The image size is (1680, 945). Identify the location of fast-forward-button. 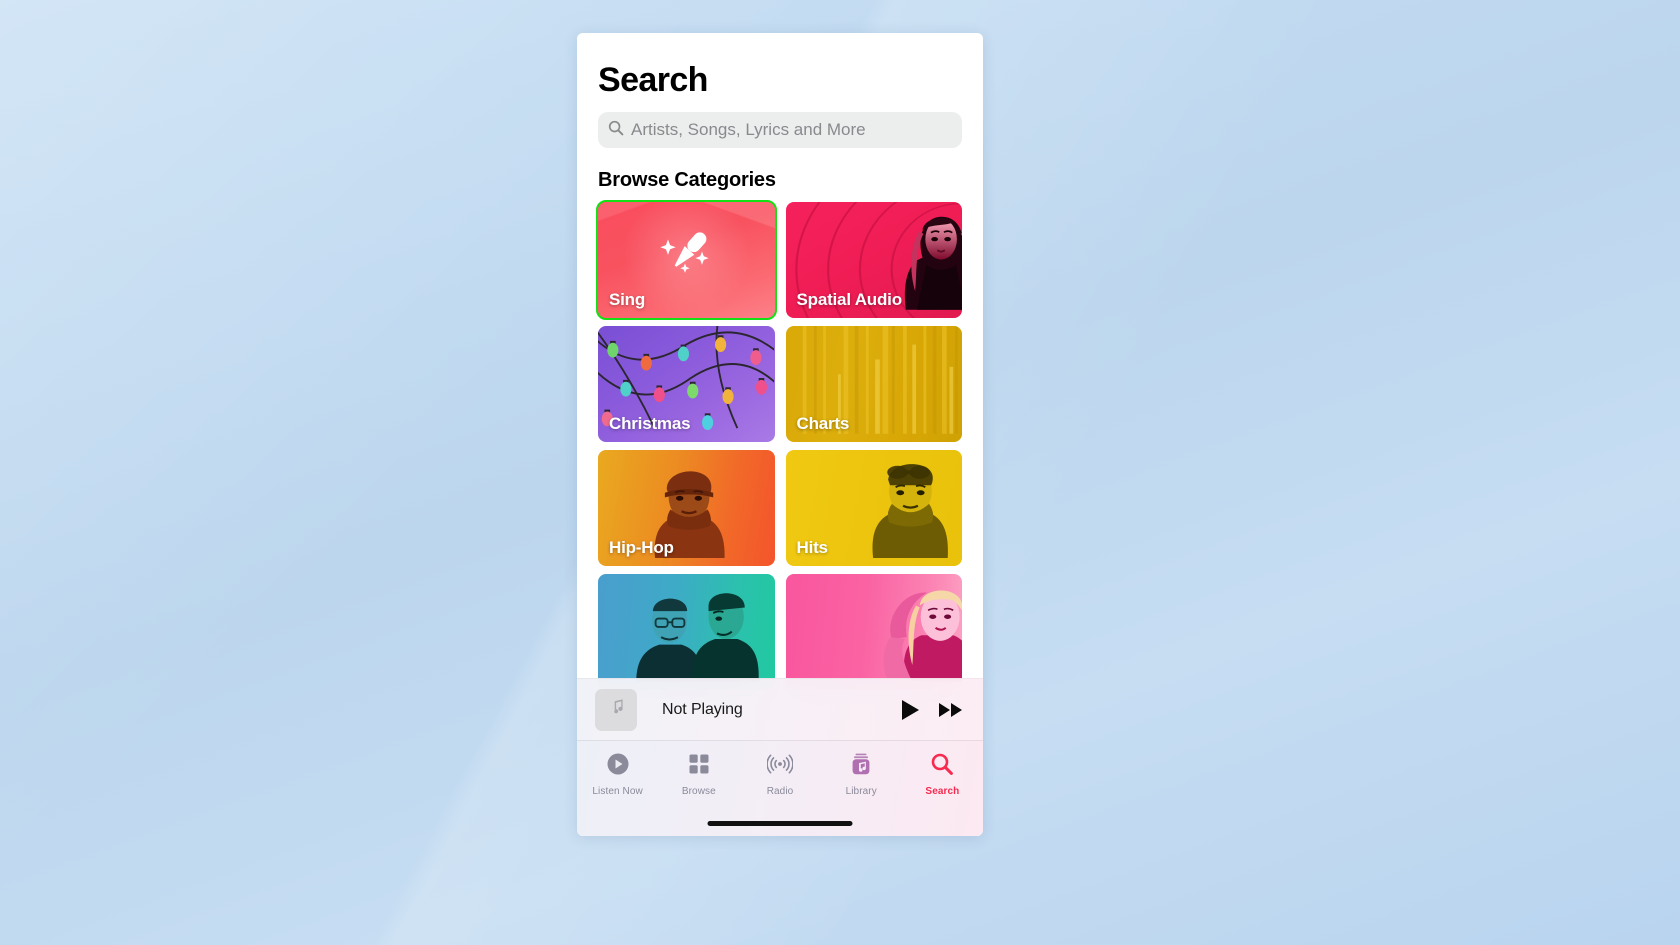
(951, 710).